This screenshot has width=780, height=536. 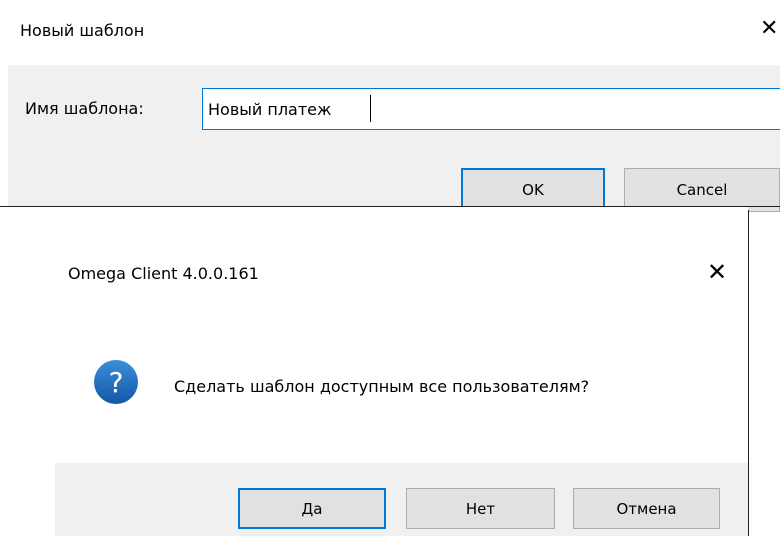 I want to click on text-caret, so click(x=370, y=108).